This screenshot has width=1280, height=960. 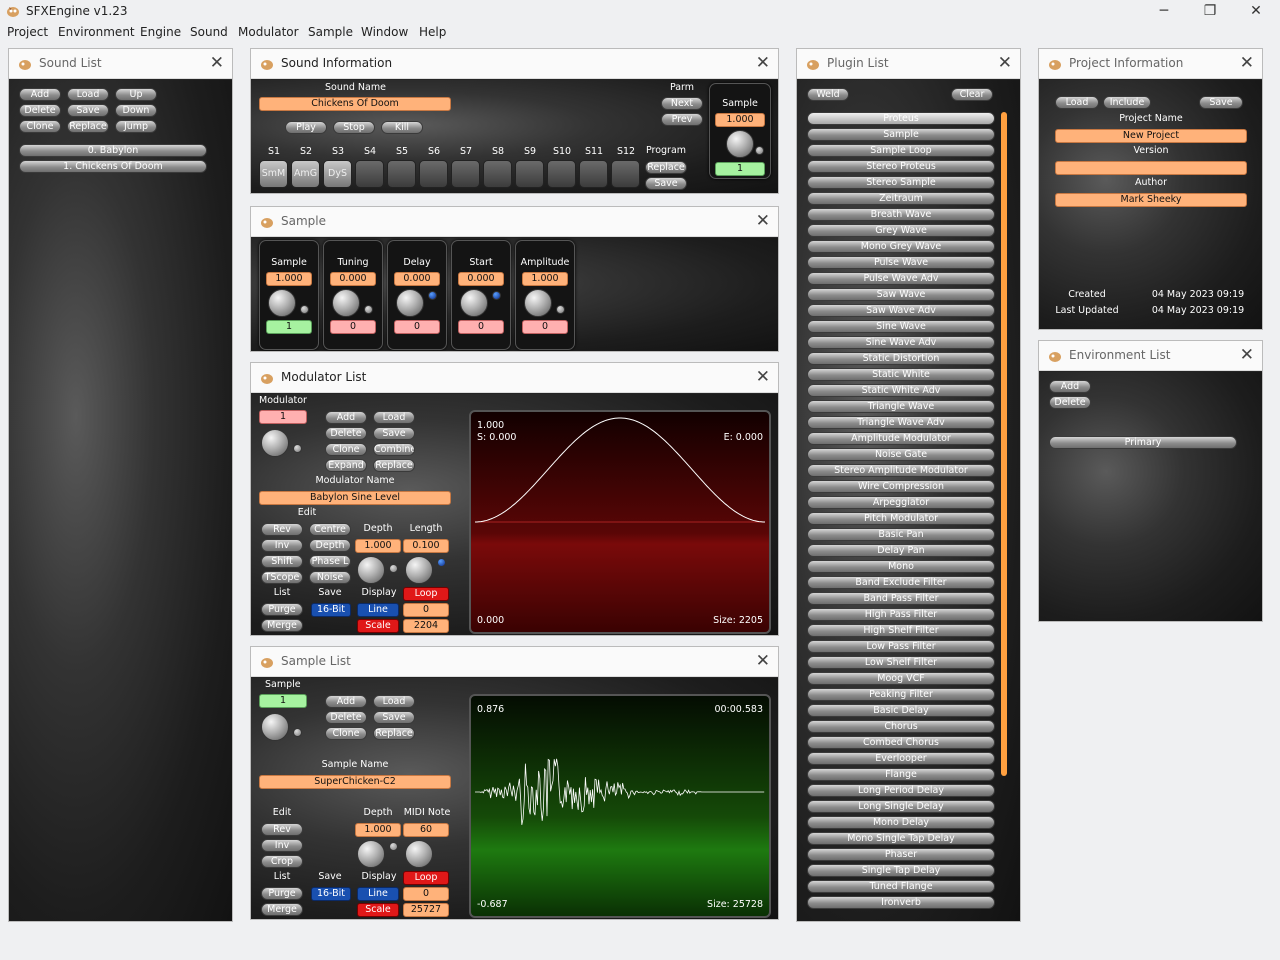 I want to click on purge-button: Purge, so click(x=282, y=609).